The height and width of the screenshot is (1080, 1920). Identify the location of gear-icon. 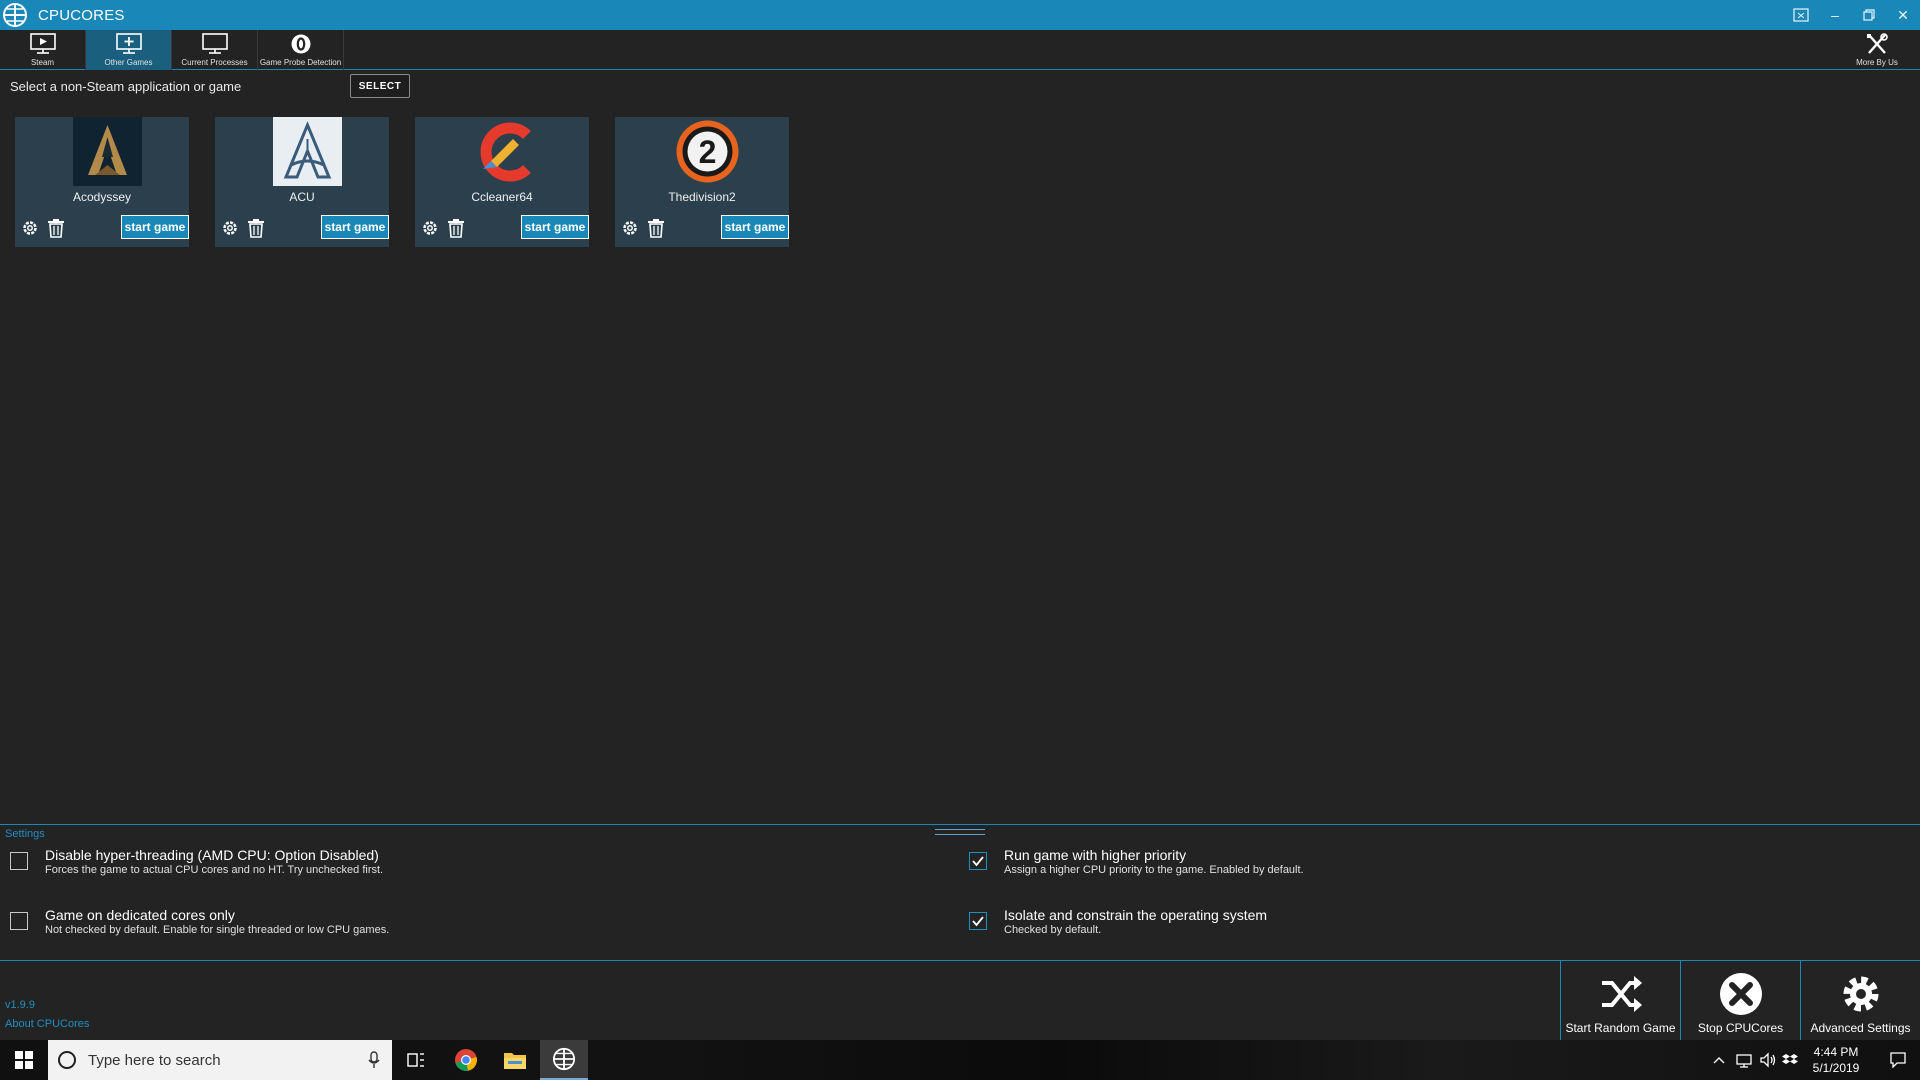
(1860, 994).